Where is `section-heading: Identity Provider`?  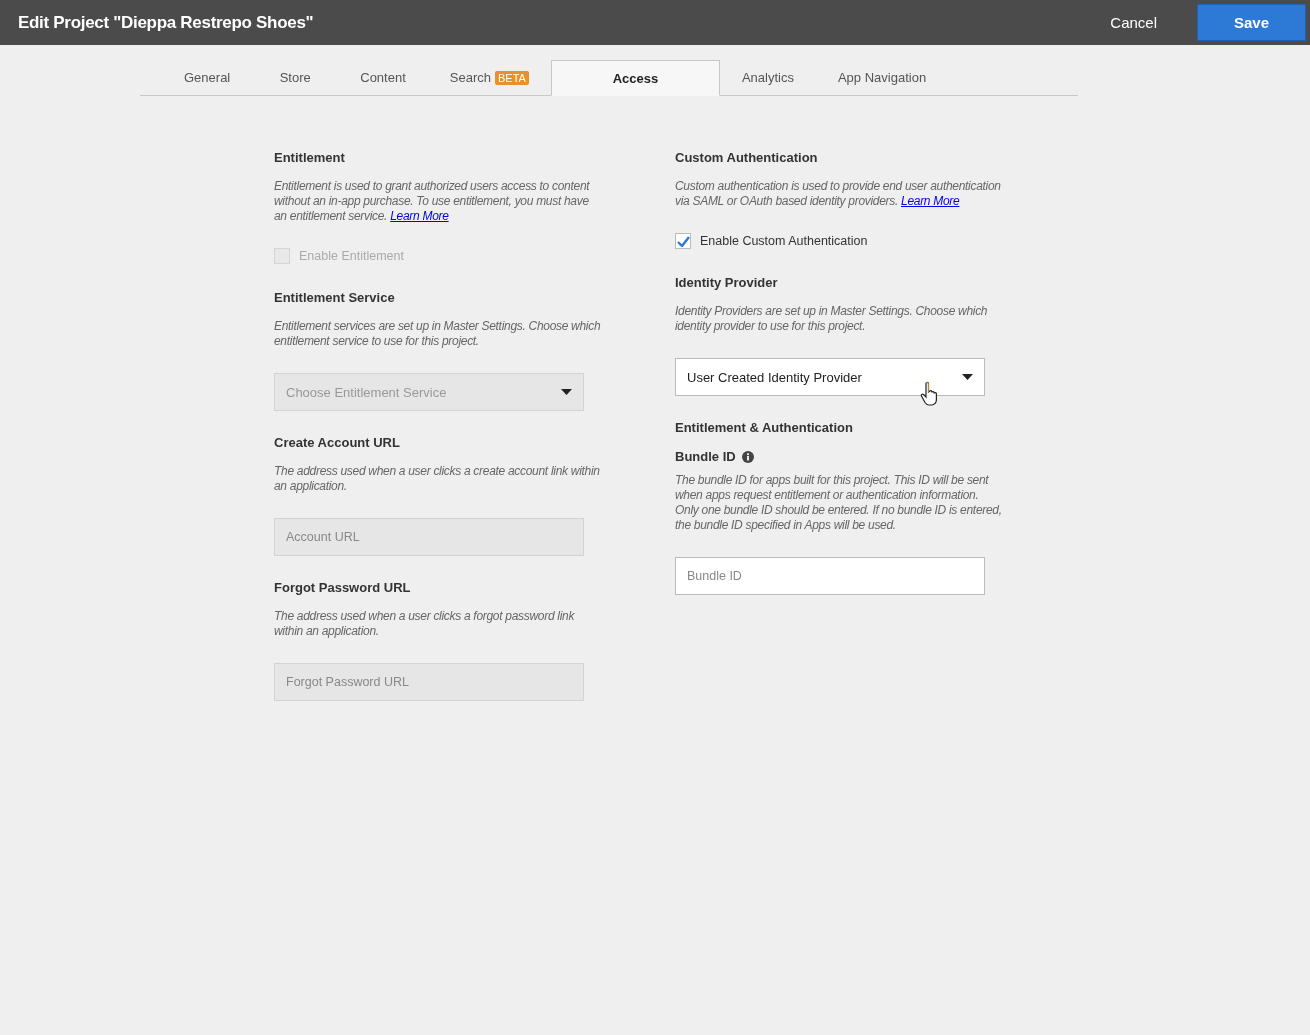
section-heading: Identity Provider is located at coordinates (726, 282).